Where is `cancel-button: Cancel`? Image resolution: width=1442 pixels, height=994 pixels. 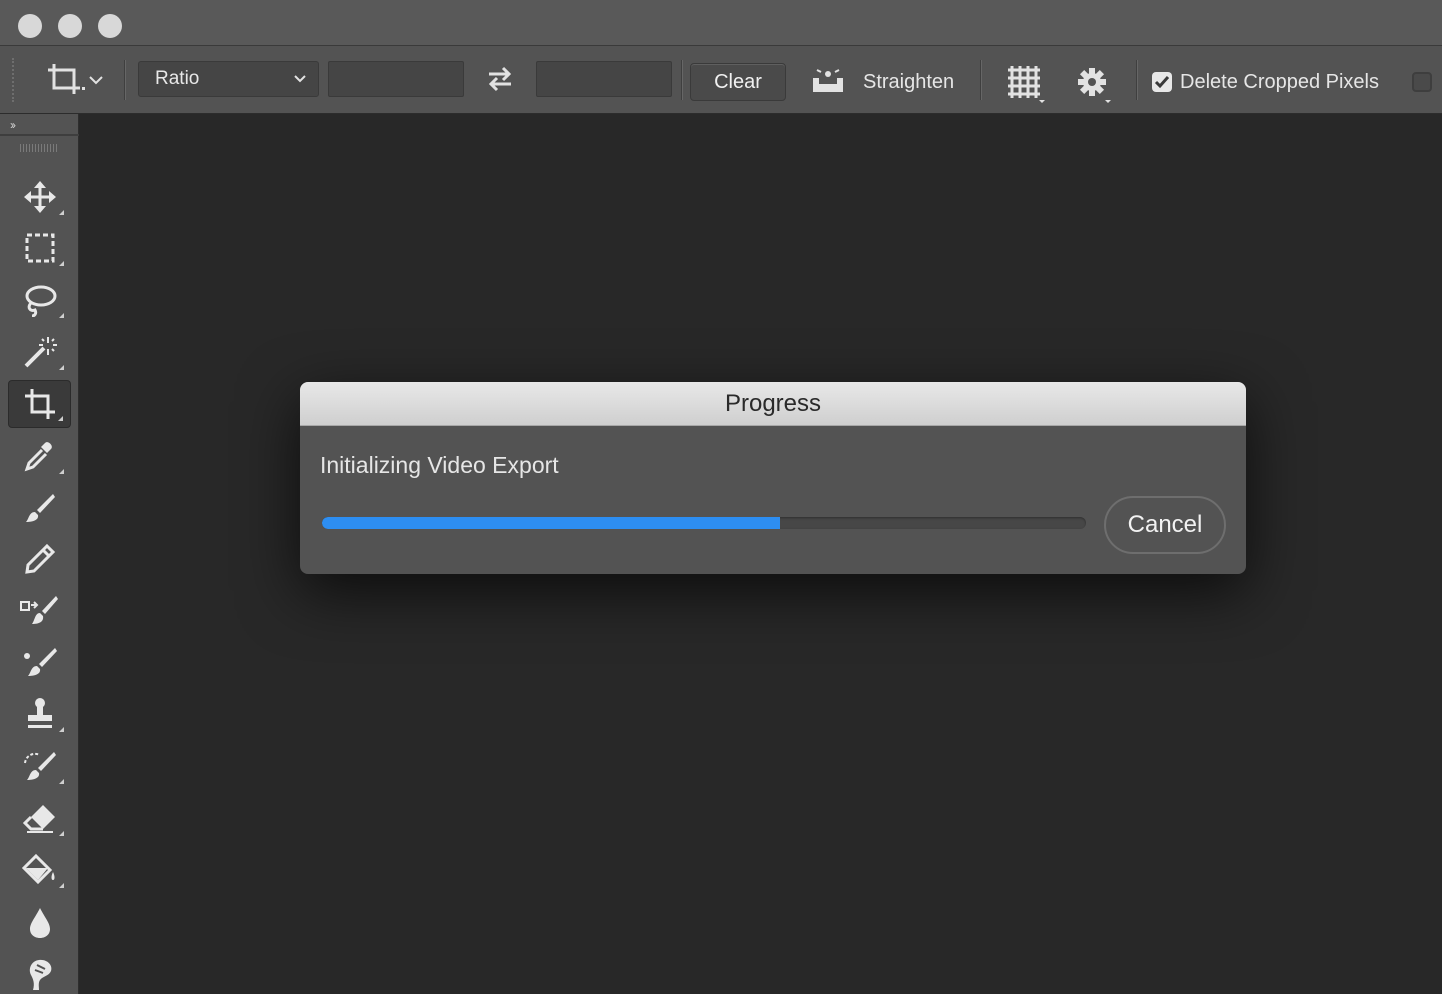
cancel-button: Cancel is located at coordinates (1165, 525).